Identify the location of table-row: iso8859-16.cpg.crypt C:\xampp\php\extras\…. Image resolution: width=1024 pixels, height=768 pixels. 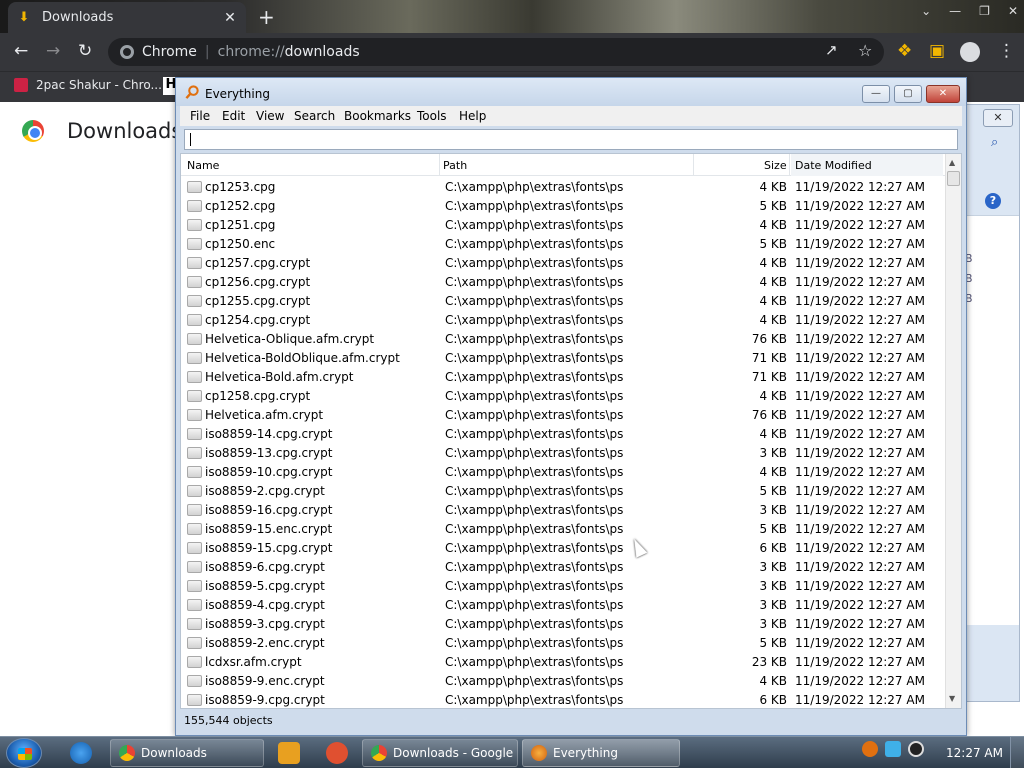
(563, 510).